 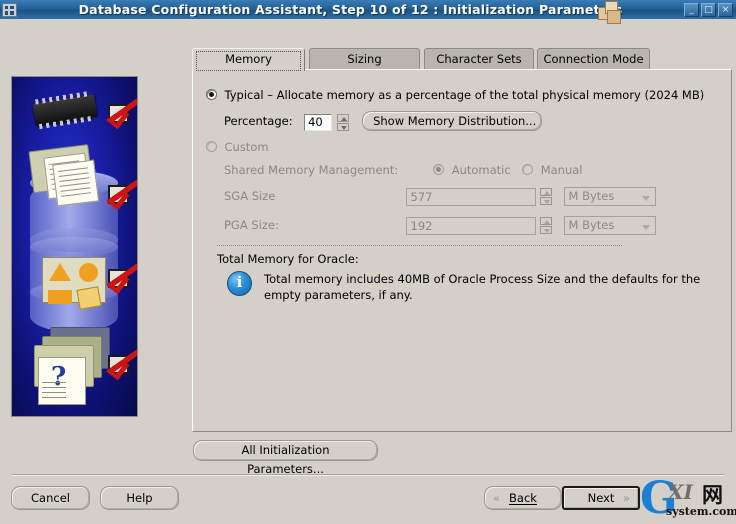 I want to click on sga-size-stepper, so click(x=546, y=196).